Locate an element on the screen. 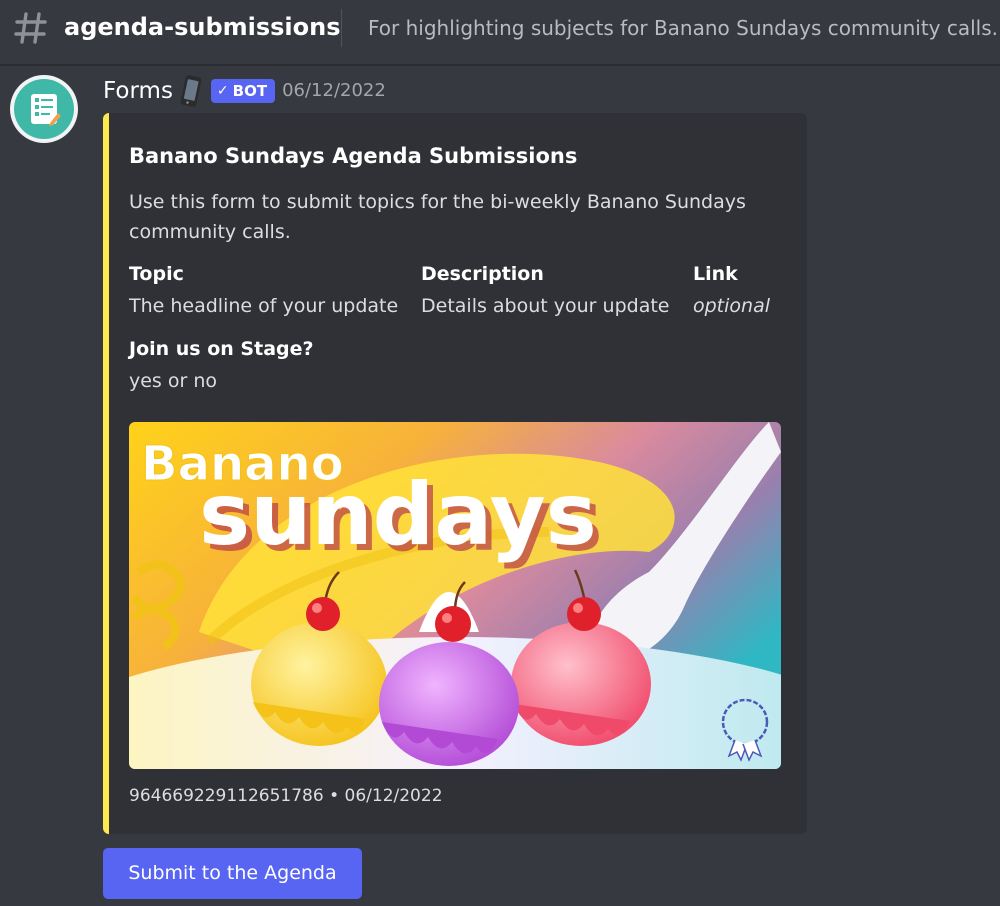 The width and height of the screenshot is (1000, 906). field-name: Link is located at coordinates (715, 274).